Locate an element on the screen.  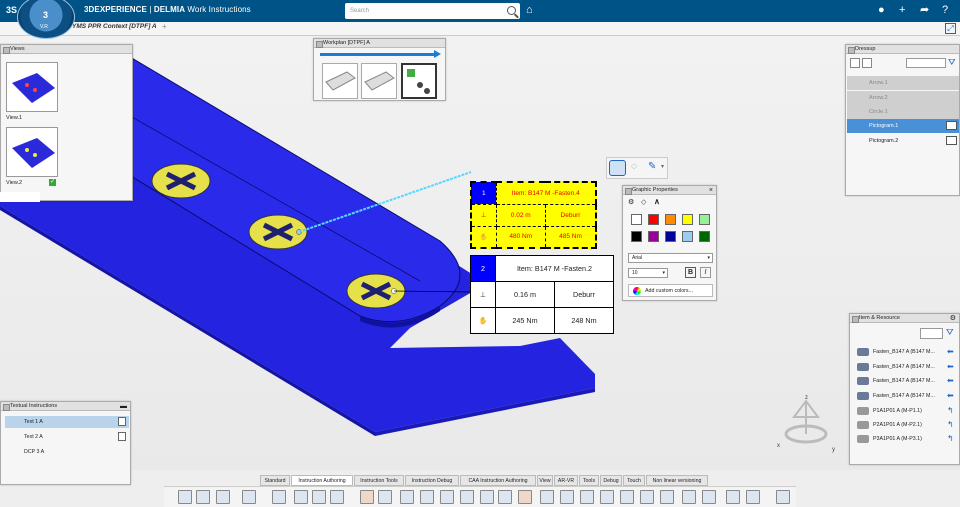
search-input: Search is located at coordinates (432, 11).